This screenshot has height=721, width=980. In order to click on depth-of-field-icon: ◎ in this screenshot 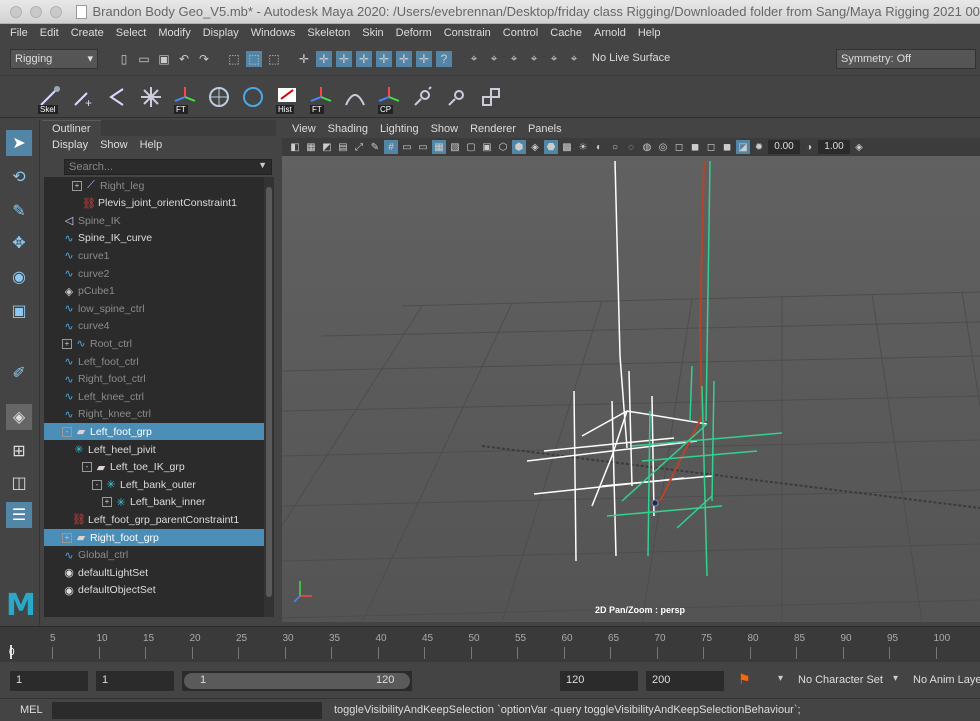, I will do `click(663, 147)`.